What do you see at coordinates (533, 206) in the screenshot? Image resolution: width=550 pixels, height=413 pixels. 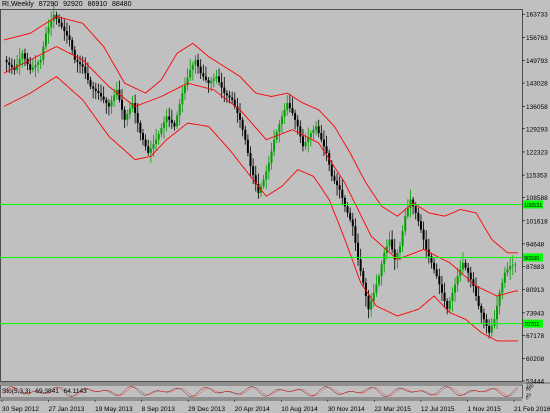 I see `level-price-label: 106531` at bounding box center [533, 206].